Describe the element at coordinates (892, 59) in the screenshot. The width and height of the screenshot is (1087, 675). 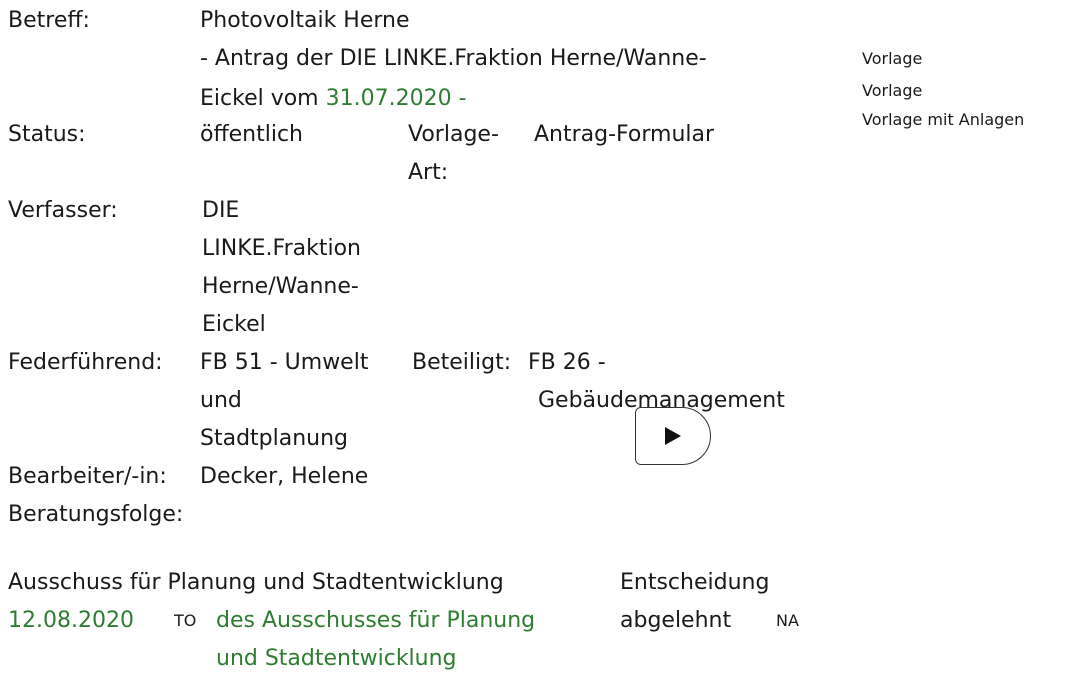
I see `sidebar-link-vorlage-1: Vorlage` at that location.